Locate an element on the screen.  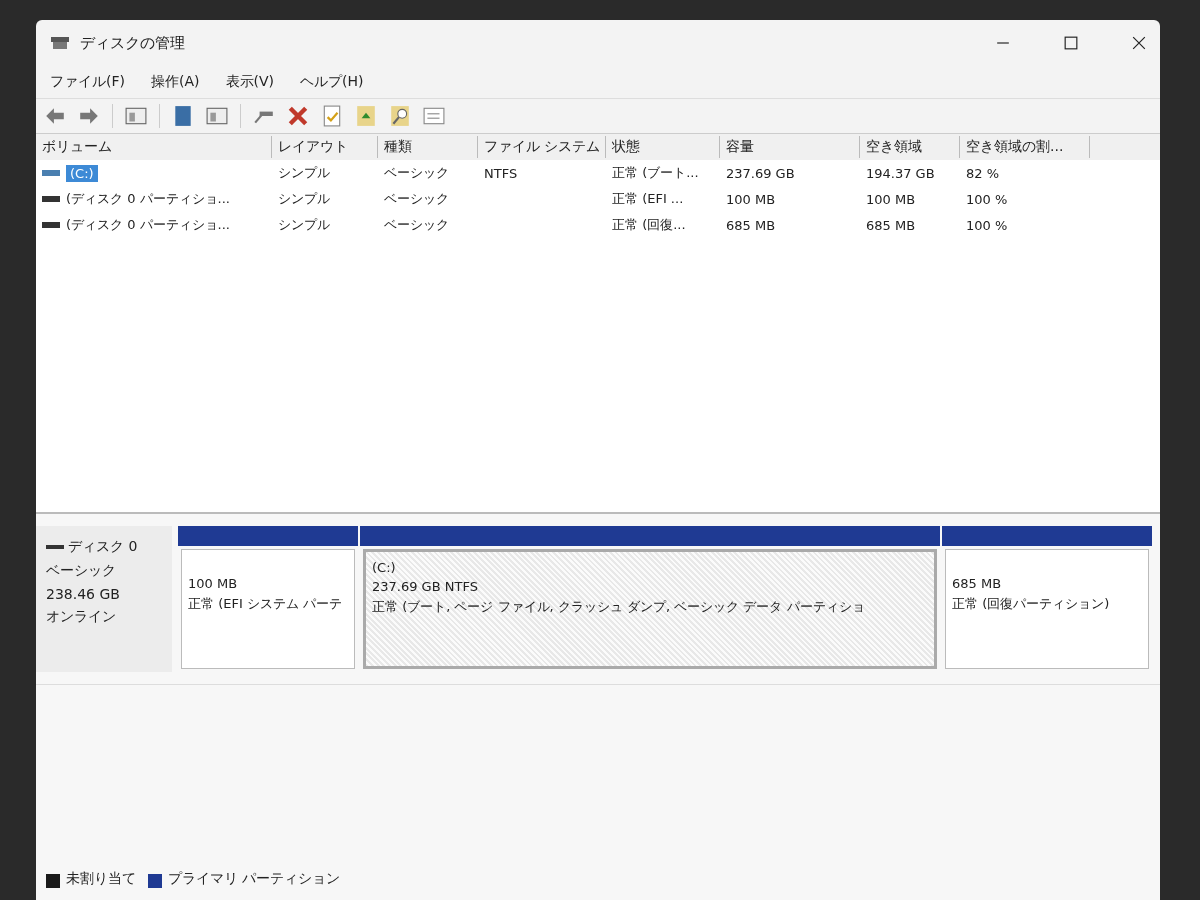
partition-text: 100 MB is located at coordinates (213, 583).